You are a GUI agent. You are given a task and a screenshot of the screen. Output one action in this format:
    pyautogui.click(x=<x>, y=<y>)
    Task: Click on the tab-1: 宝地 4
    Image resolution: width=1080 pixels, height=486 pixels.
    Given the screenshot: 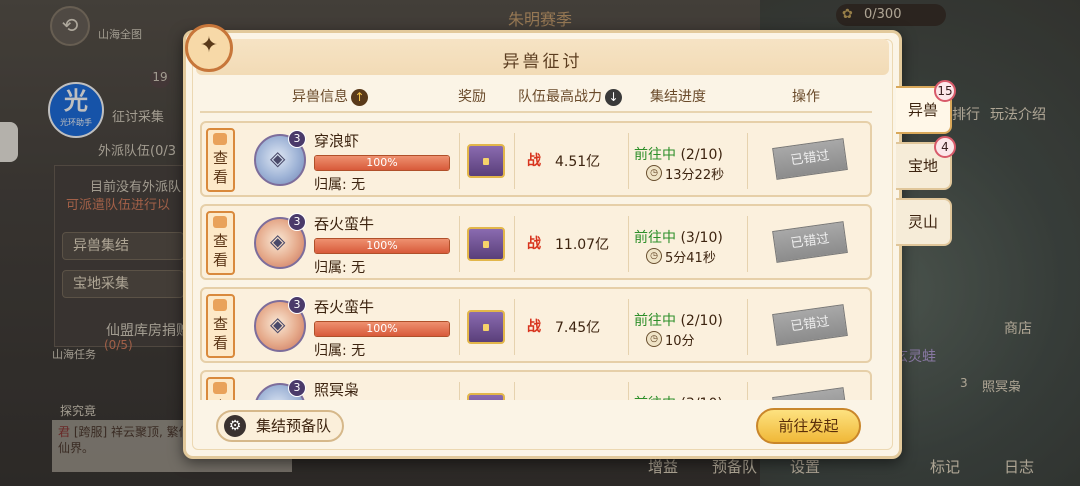 What is the action you would take?
    pyautogui.click(x=926, y=163)
    